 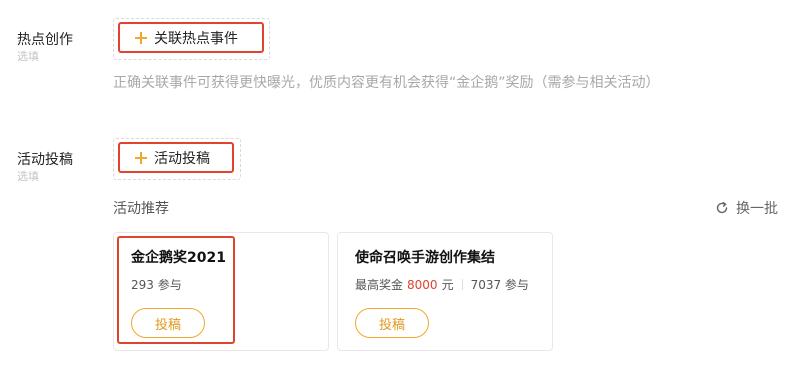 I want to click on refresh-label: 换一批, so click(x=757, y=209).